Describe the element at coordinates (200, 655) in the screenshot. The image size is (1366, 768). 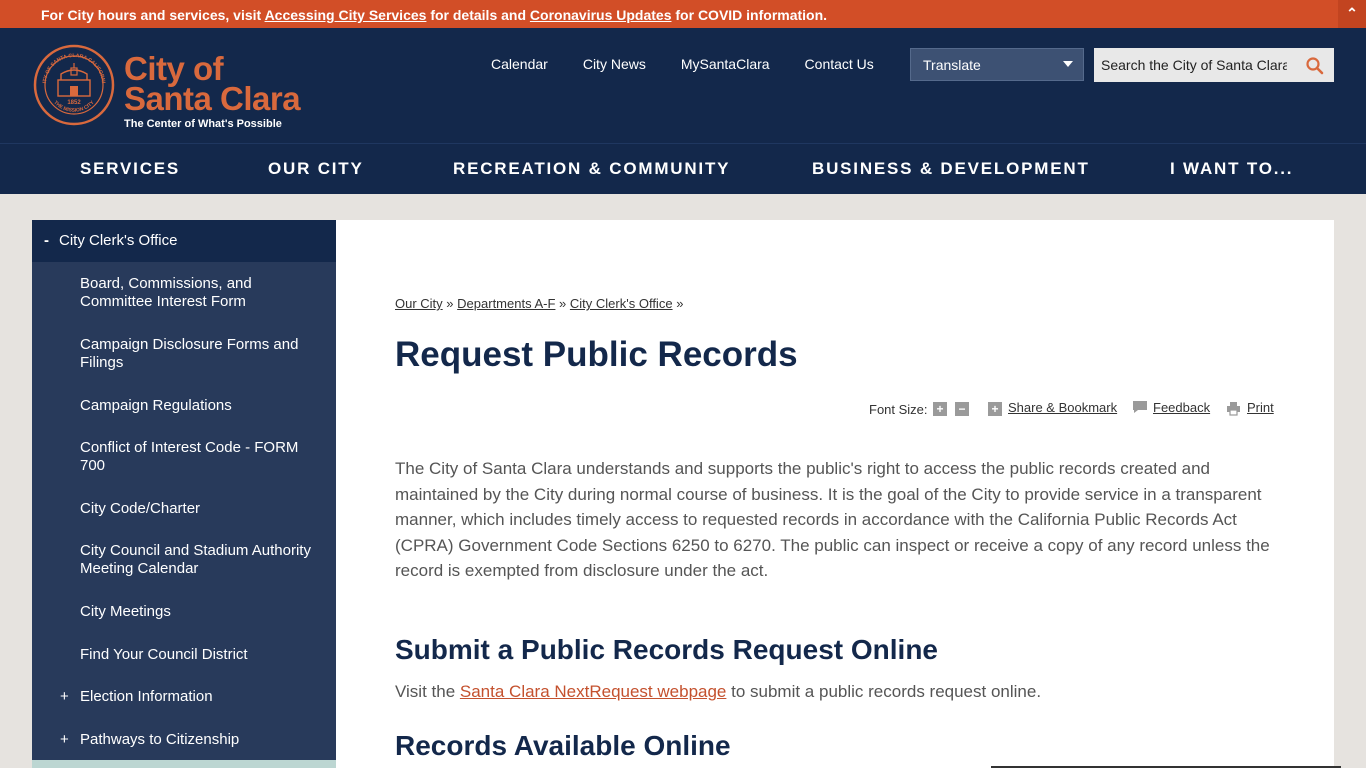
I see `sidebar-item-council-district: Find Your Council District` at that location.